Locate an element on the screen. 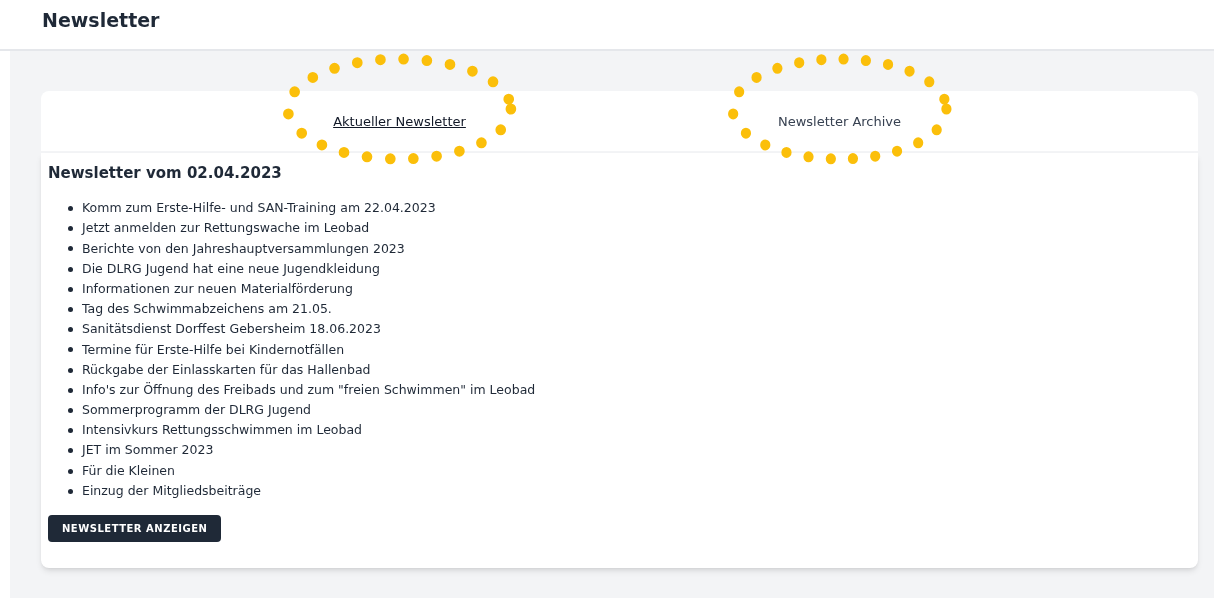  show-newsletter-button: NEWSLETTER ANZEIGEN is located at coordinates (135, 529).